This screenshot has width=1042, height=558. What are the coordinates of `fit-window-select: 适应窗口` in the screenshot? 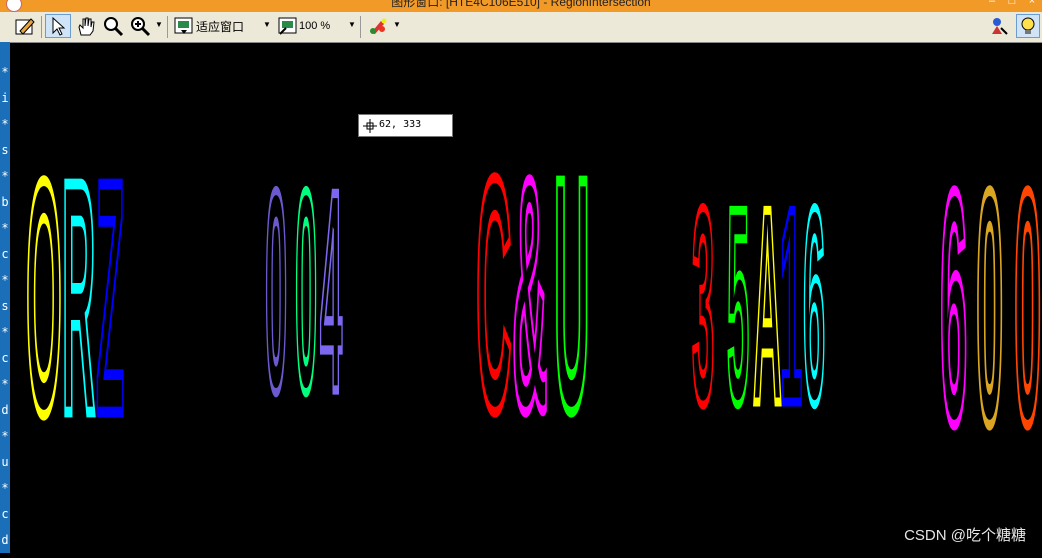 It's located at (224, 26).